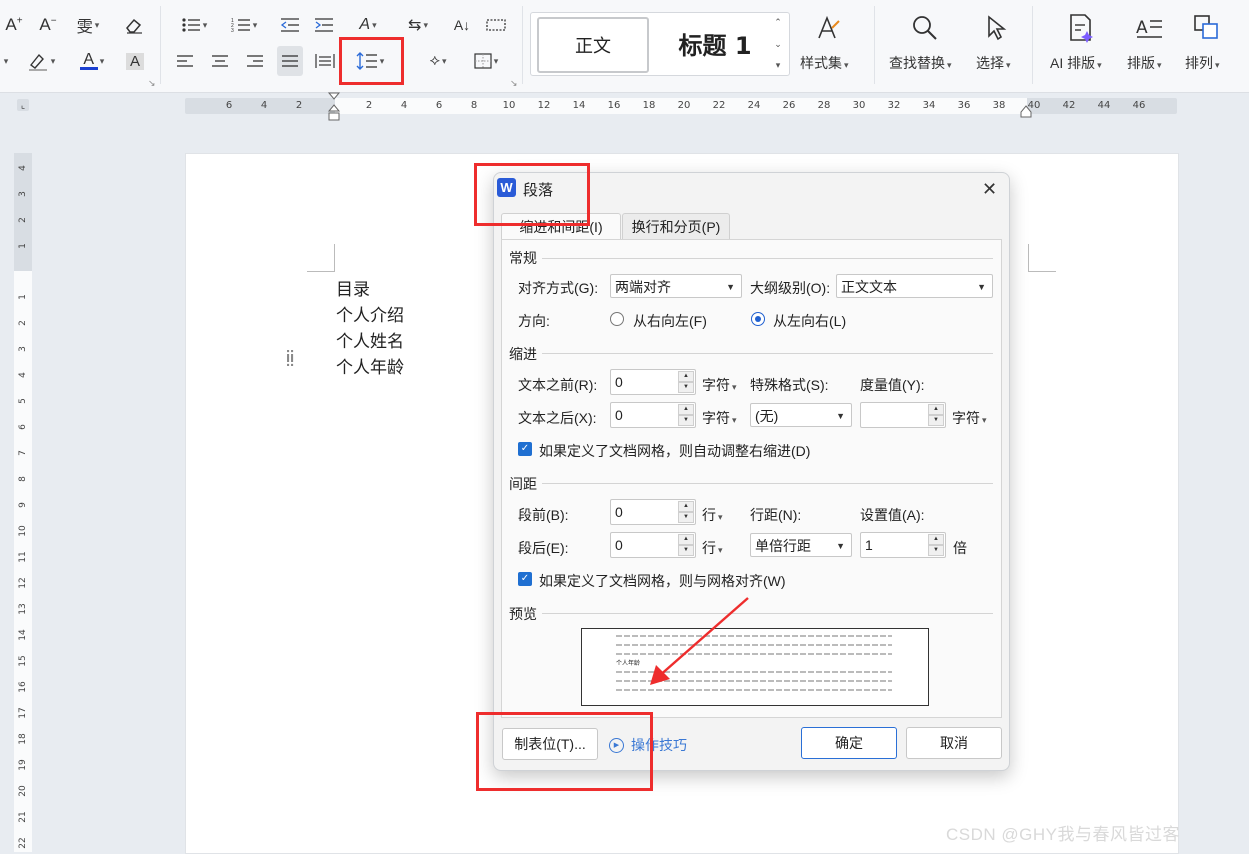 The height and width of the screenshot is (854, 1249). I want to click on outline-level-select: 正文文本 ▼, so click(914, 286).